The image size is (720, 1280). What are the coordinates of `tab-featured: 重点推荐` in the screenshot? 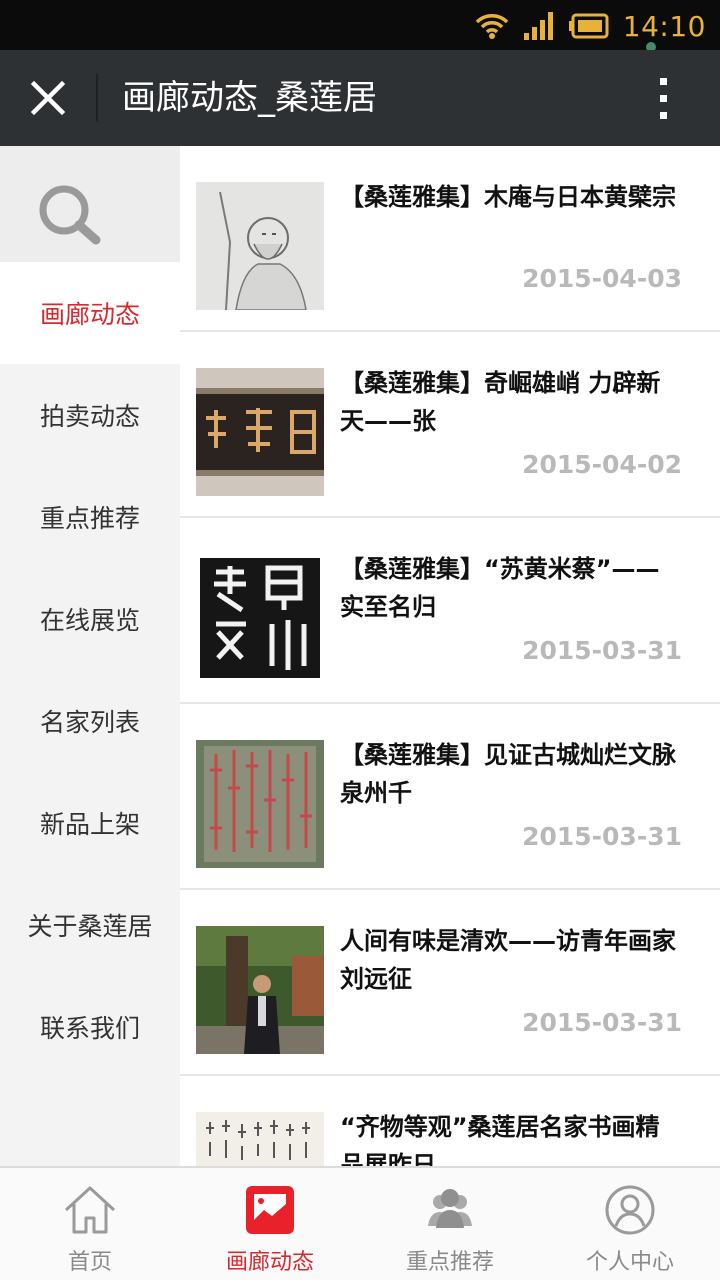 It's located at (450, 1224).